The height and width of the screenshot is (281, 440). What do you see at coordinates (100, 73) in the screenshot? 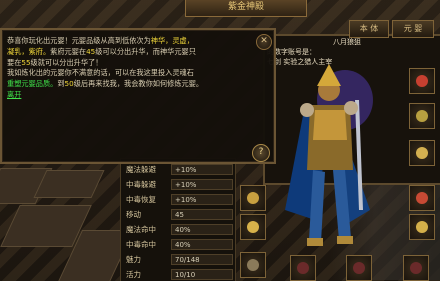
I see `dialog-text-segment: 我如炼化出的元婴你不满意的话，可以在我这里投入灵魂石` at bounding box center [100, 73].